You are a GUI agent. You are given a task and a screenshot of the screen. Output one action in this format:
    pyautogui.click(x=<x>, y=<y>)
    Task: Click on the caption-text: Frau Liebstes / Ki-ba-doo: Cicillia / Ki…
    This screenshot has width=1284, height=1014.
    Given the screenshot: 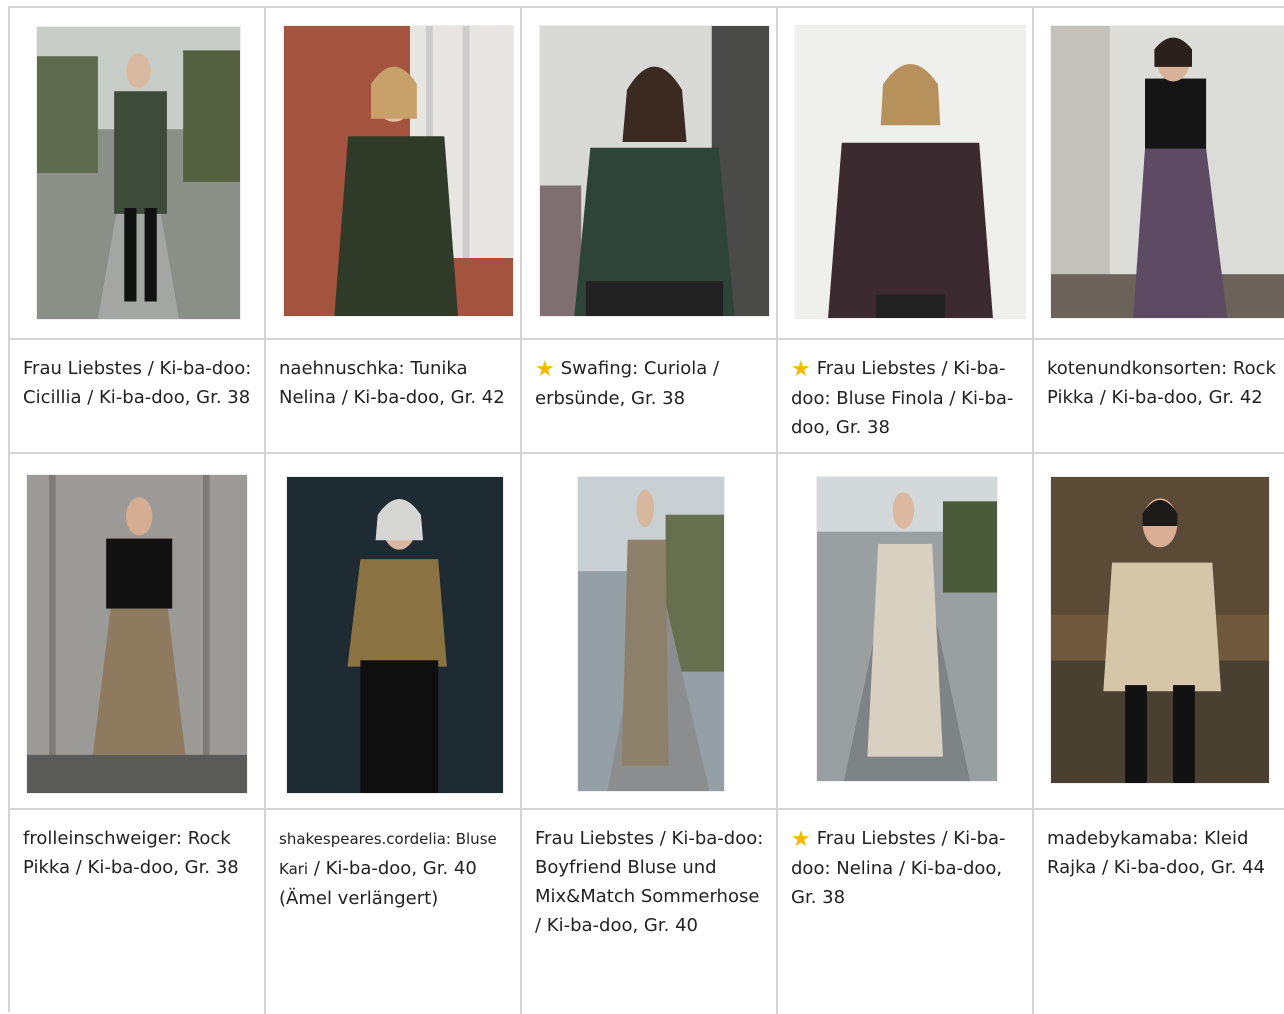 What is the action you would take?
    pyautogui.click(x=137, y=383)
    